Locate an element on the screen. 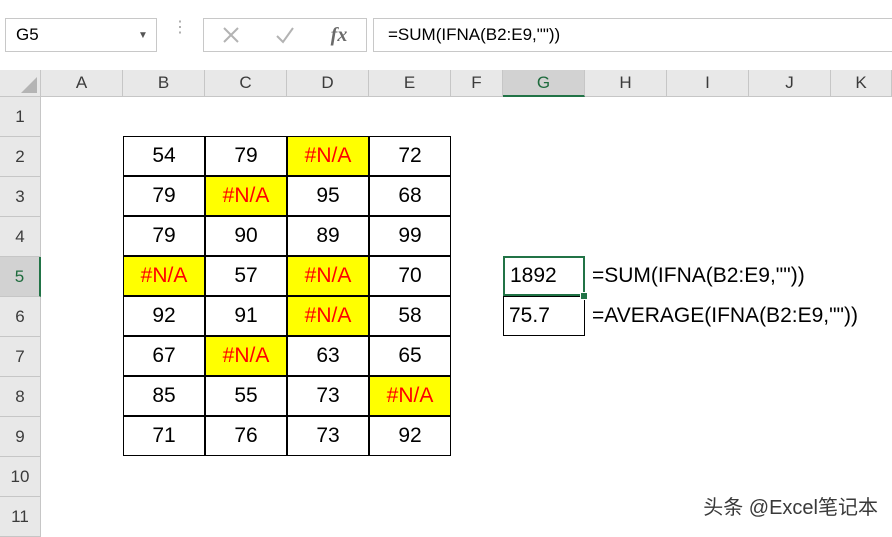 The image size is (892, 537). table-cell: 70 is located at coordinates (410, 276).